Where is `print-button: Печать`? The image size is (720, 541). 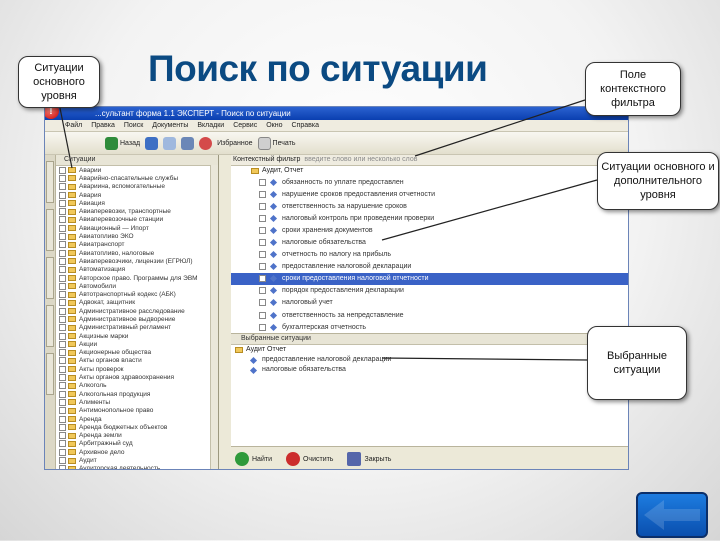 print-button: Печать is located at coordinates (276, 143).